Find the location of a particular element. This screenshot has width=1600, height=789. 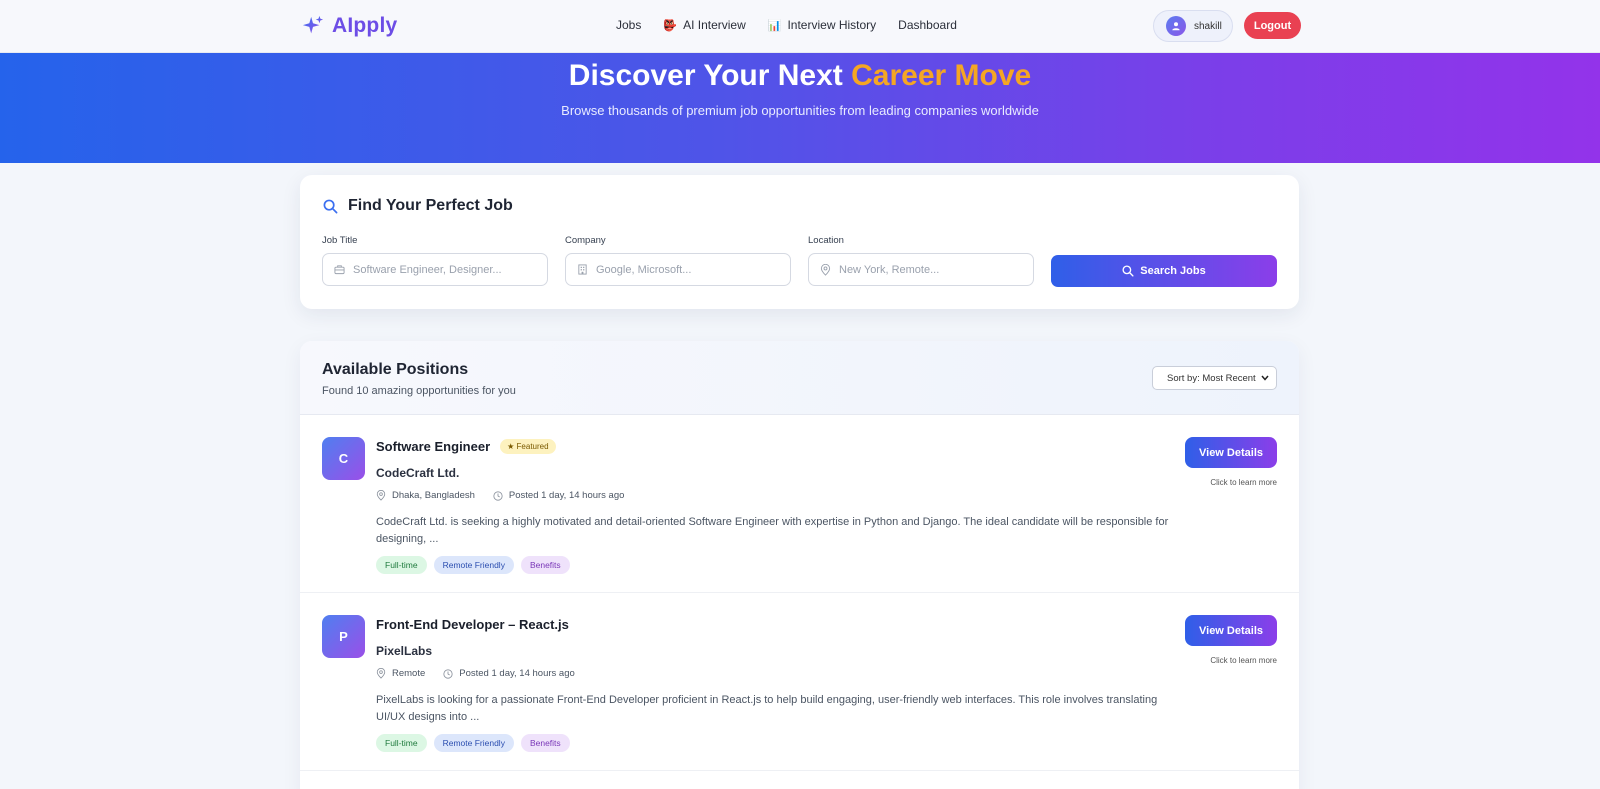

company-logo: P is located at coordinates (343, 636).